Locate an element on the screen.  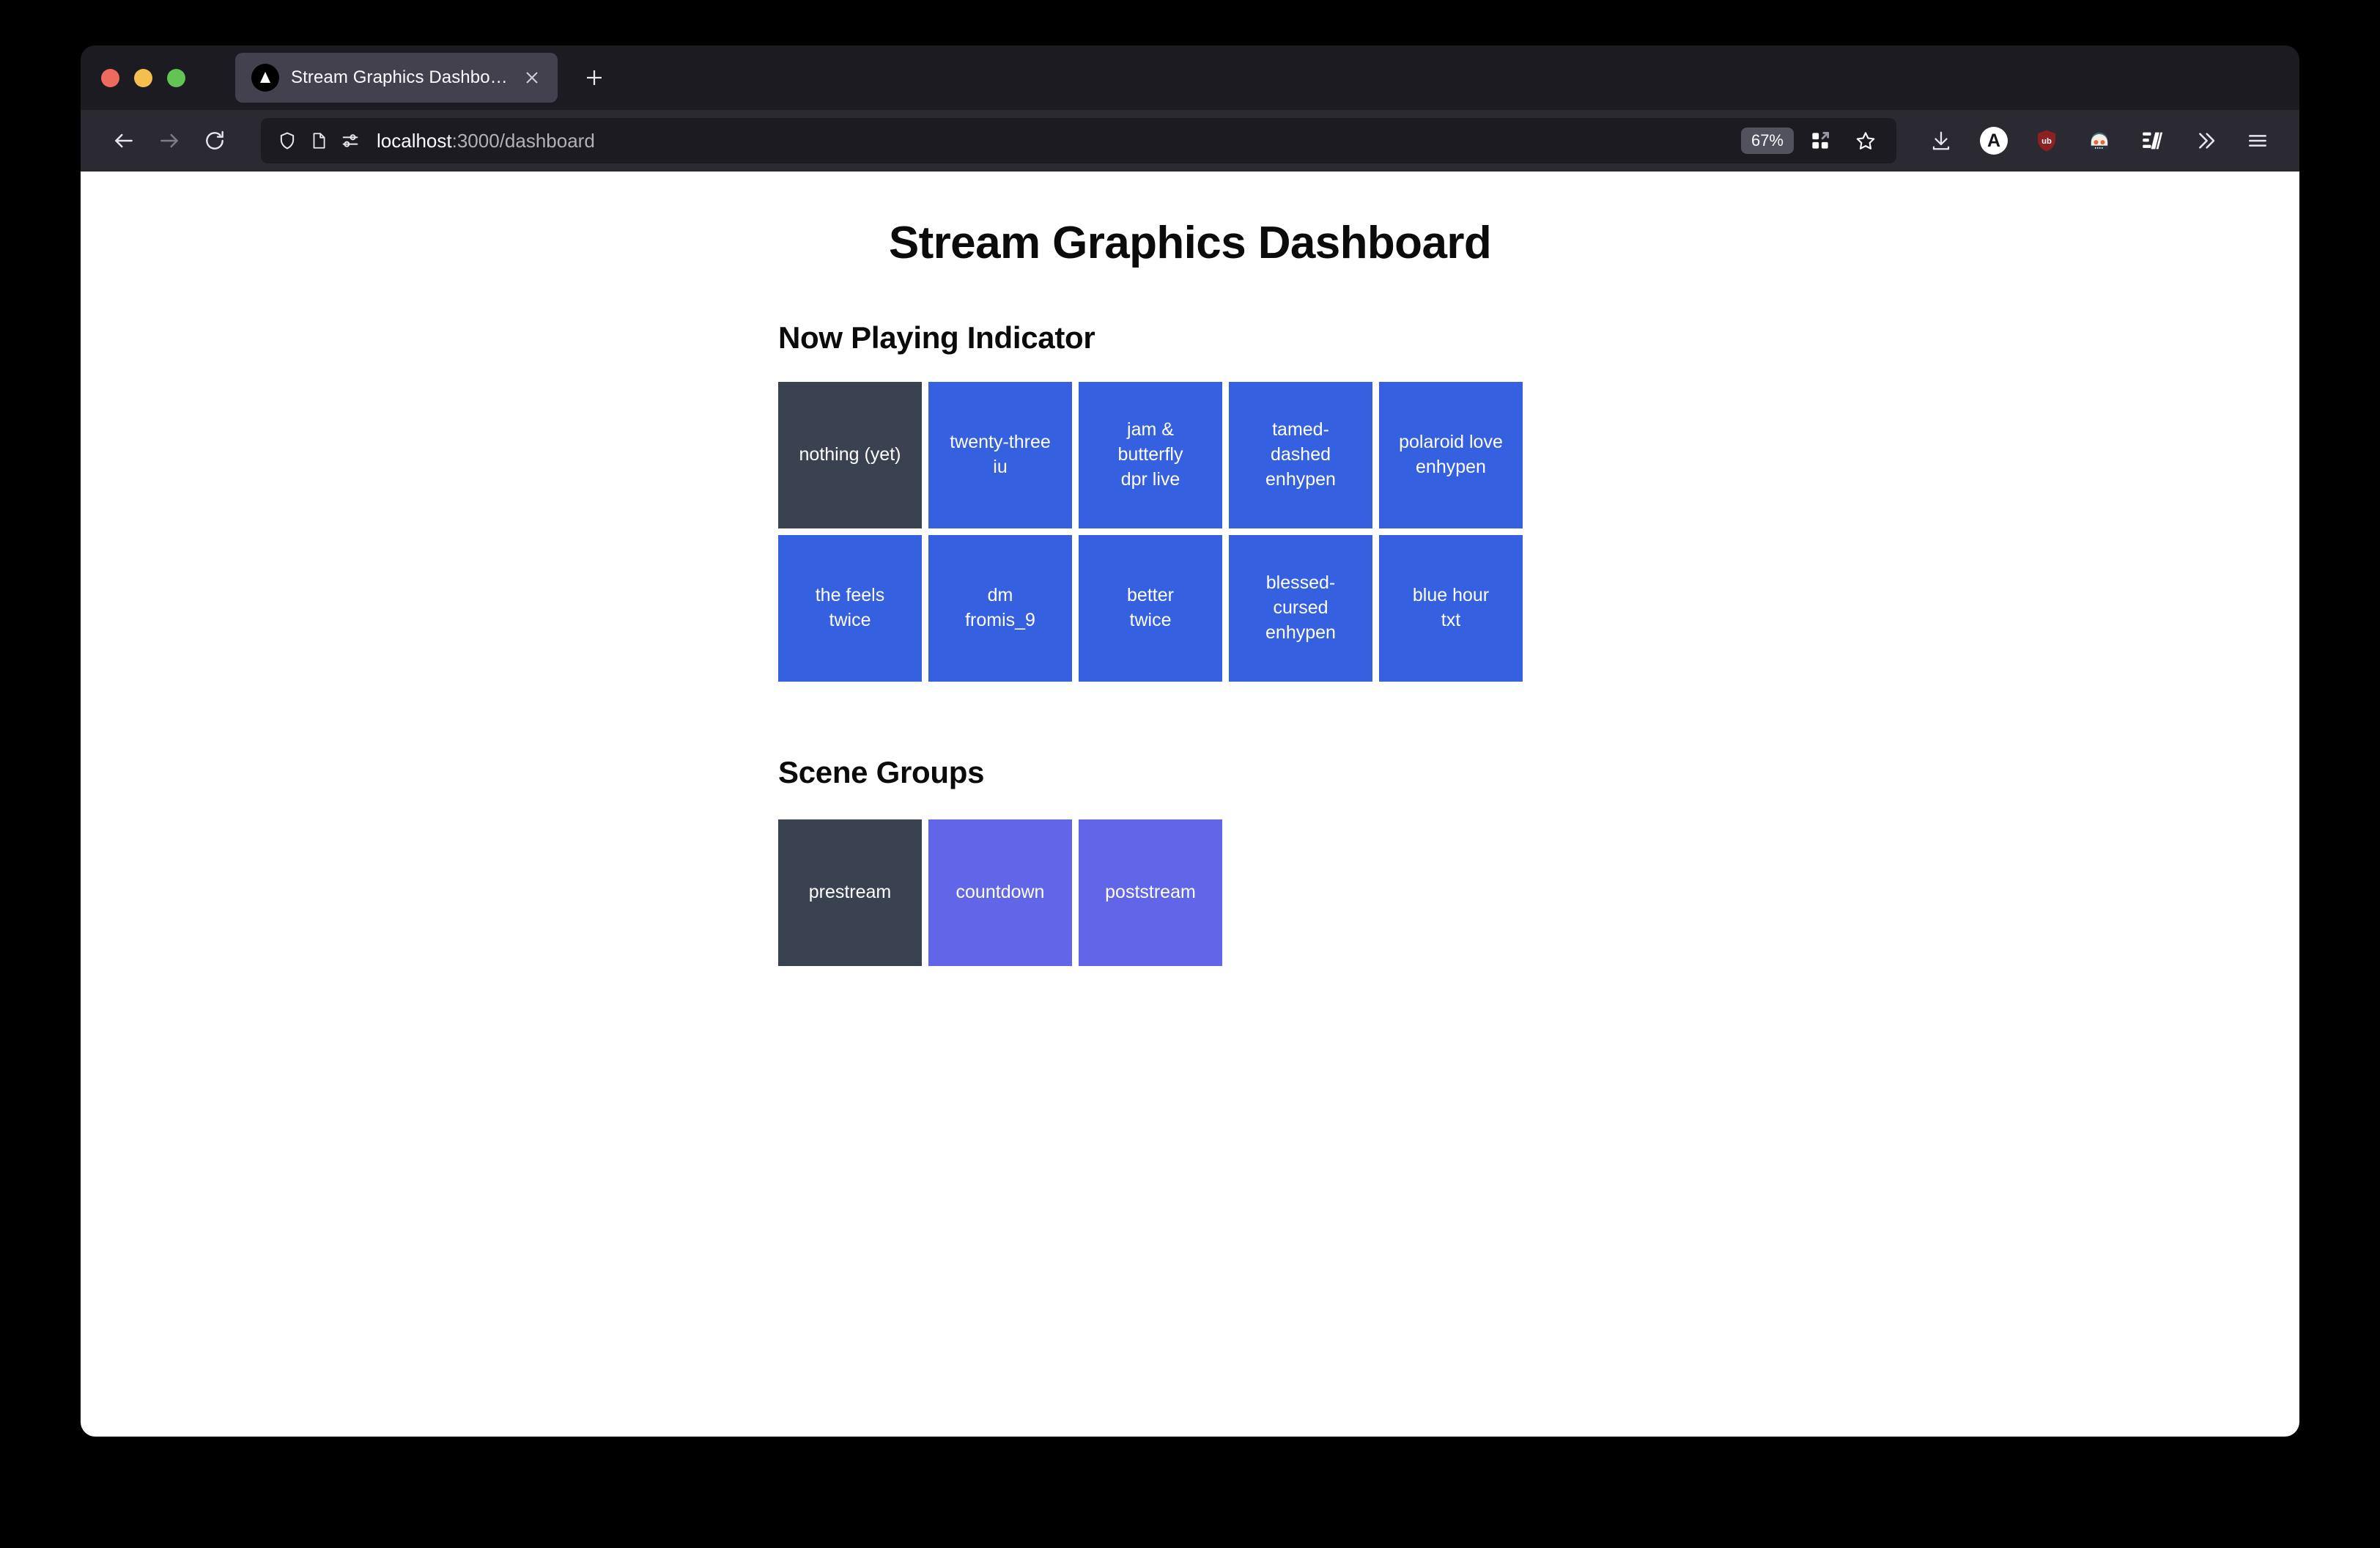
now-playing-tile-line: polaroid love is located at coordinates (1451, 442).